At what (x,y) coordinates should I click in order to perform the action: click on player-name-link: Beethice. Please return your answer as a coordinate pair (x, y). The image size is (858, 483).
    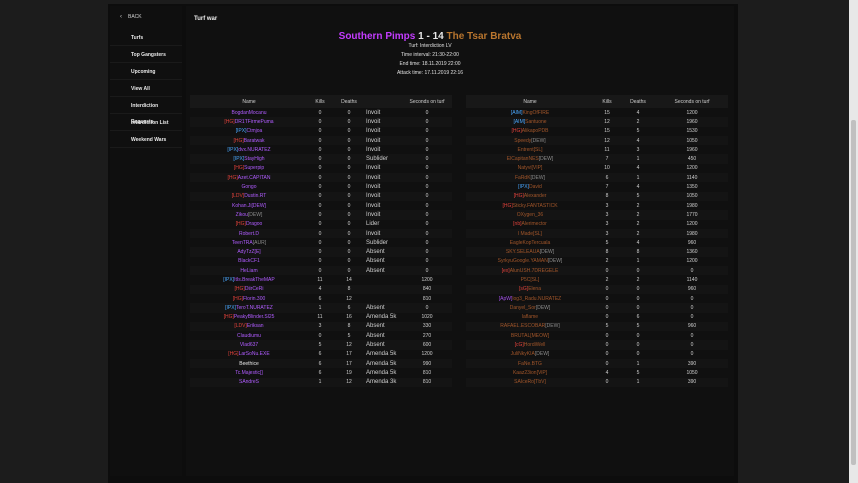
    Looking at the image, I should click on (248, 364).